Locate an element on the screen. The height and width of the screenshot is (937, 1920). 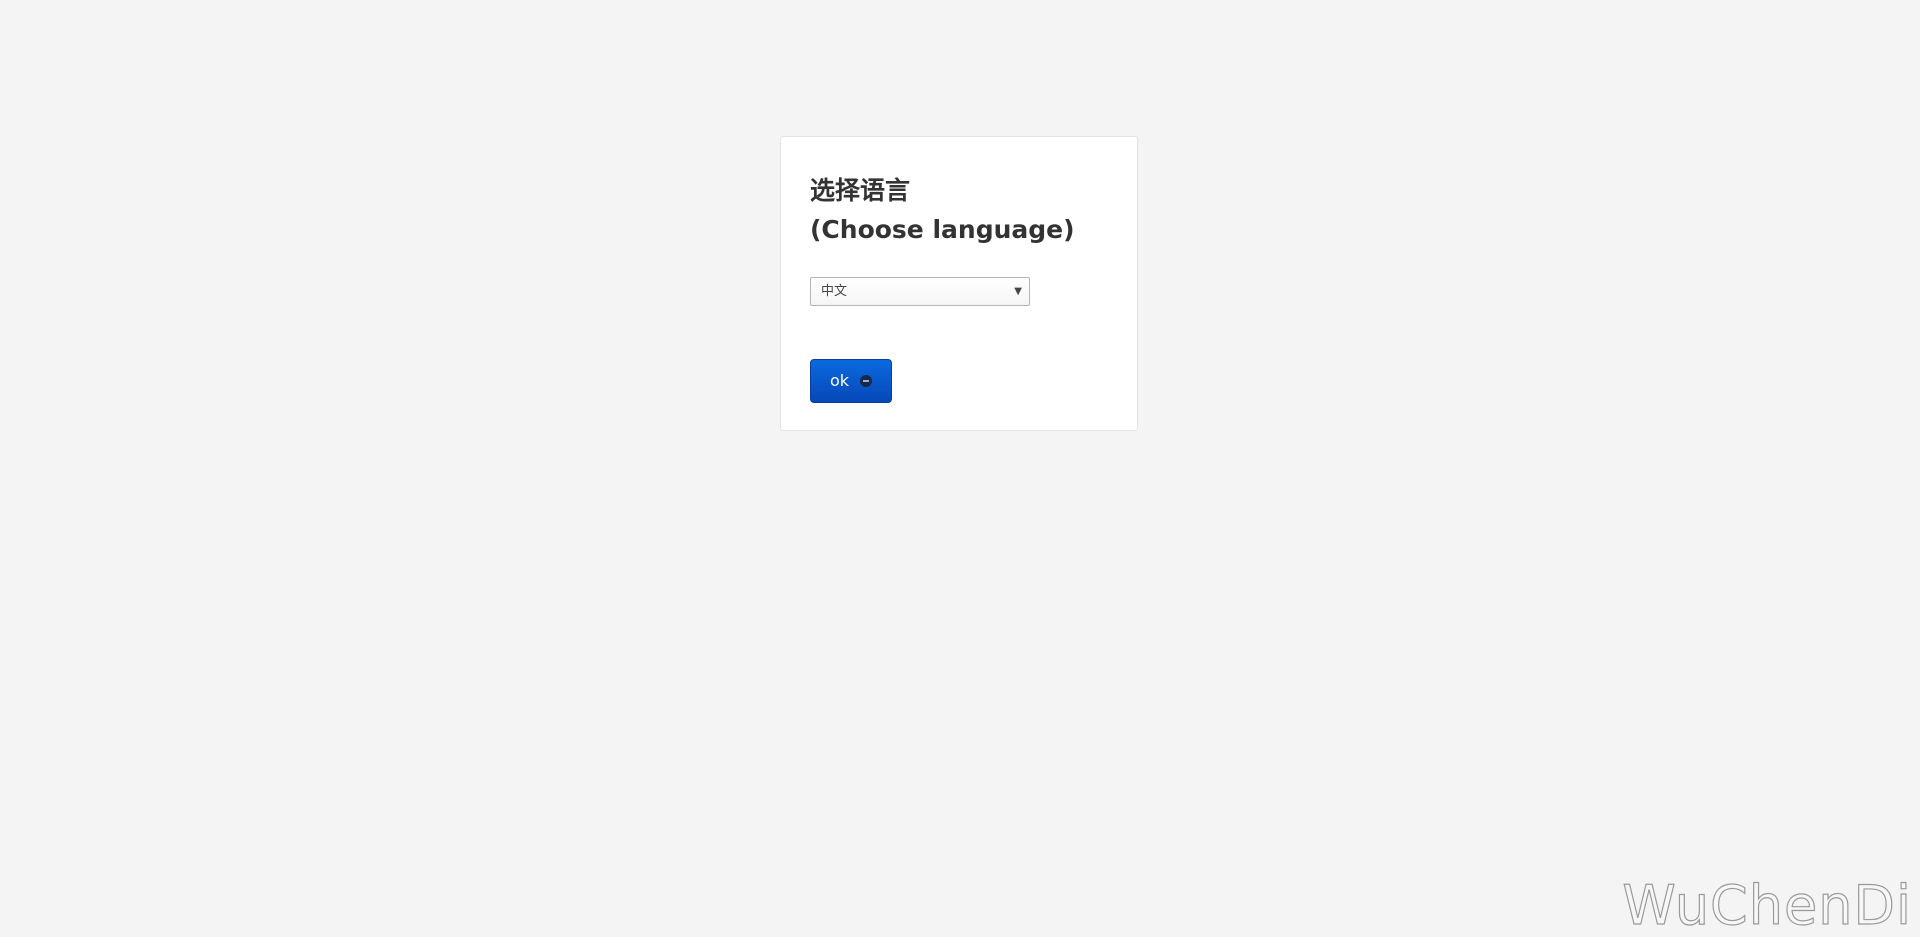
circle-arrow-icon is located at coordinates (866, 381).